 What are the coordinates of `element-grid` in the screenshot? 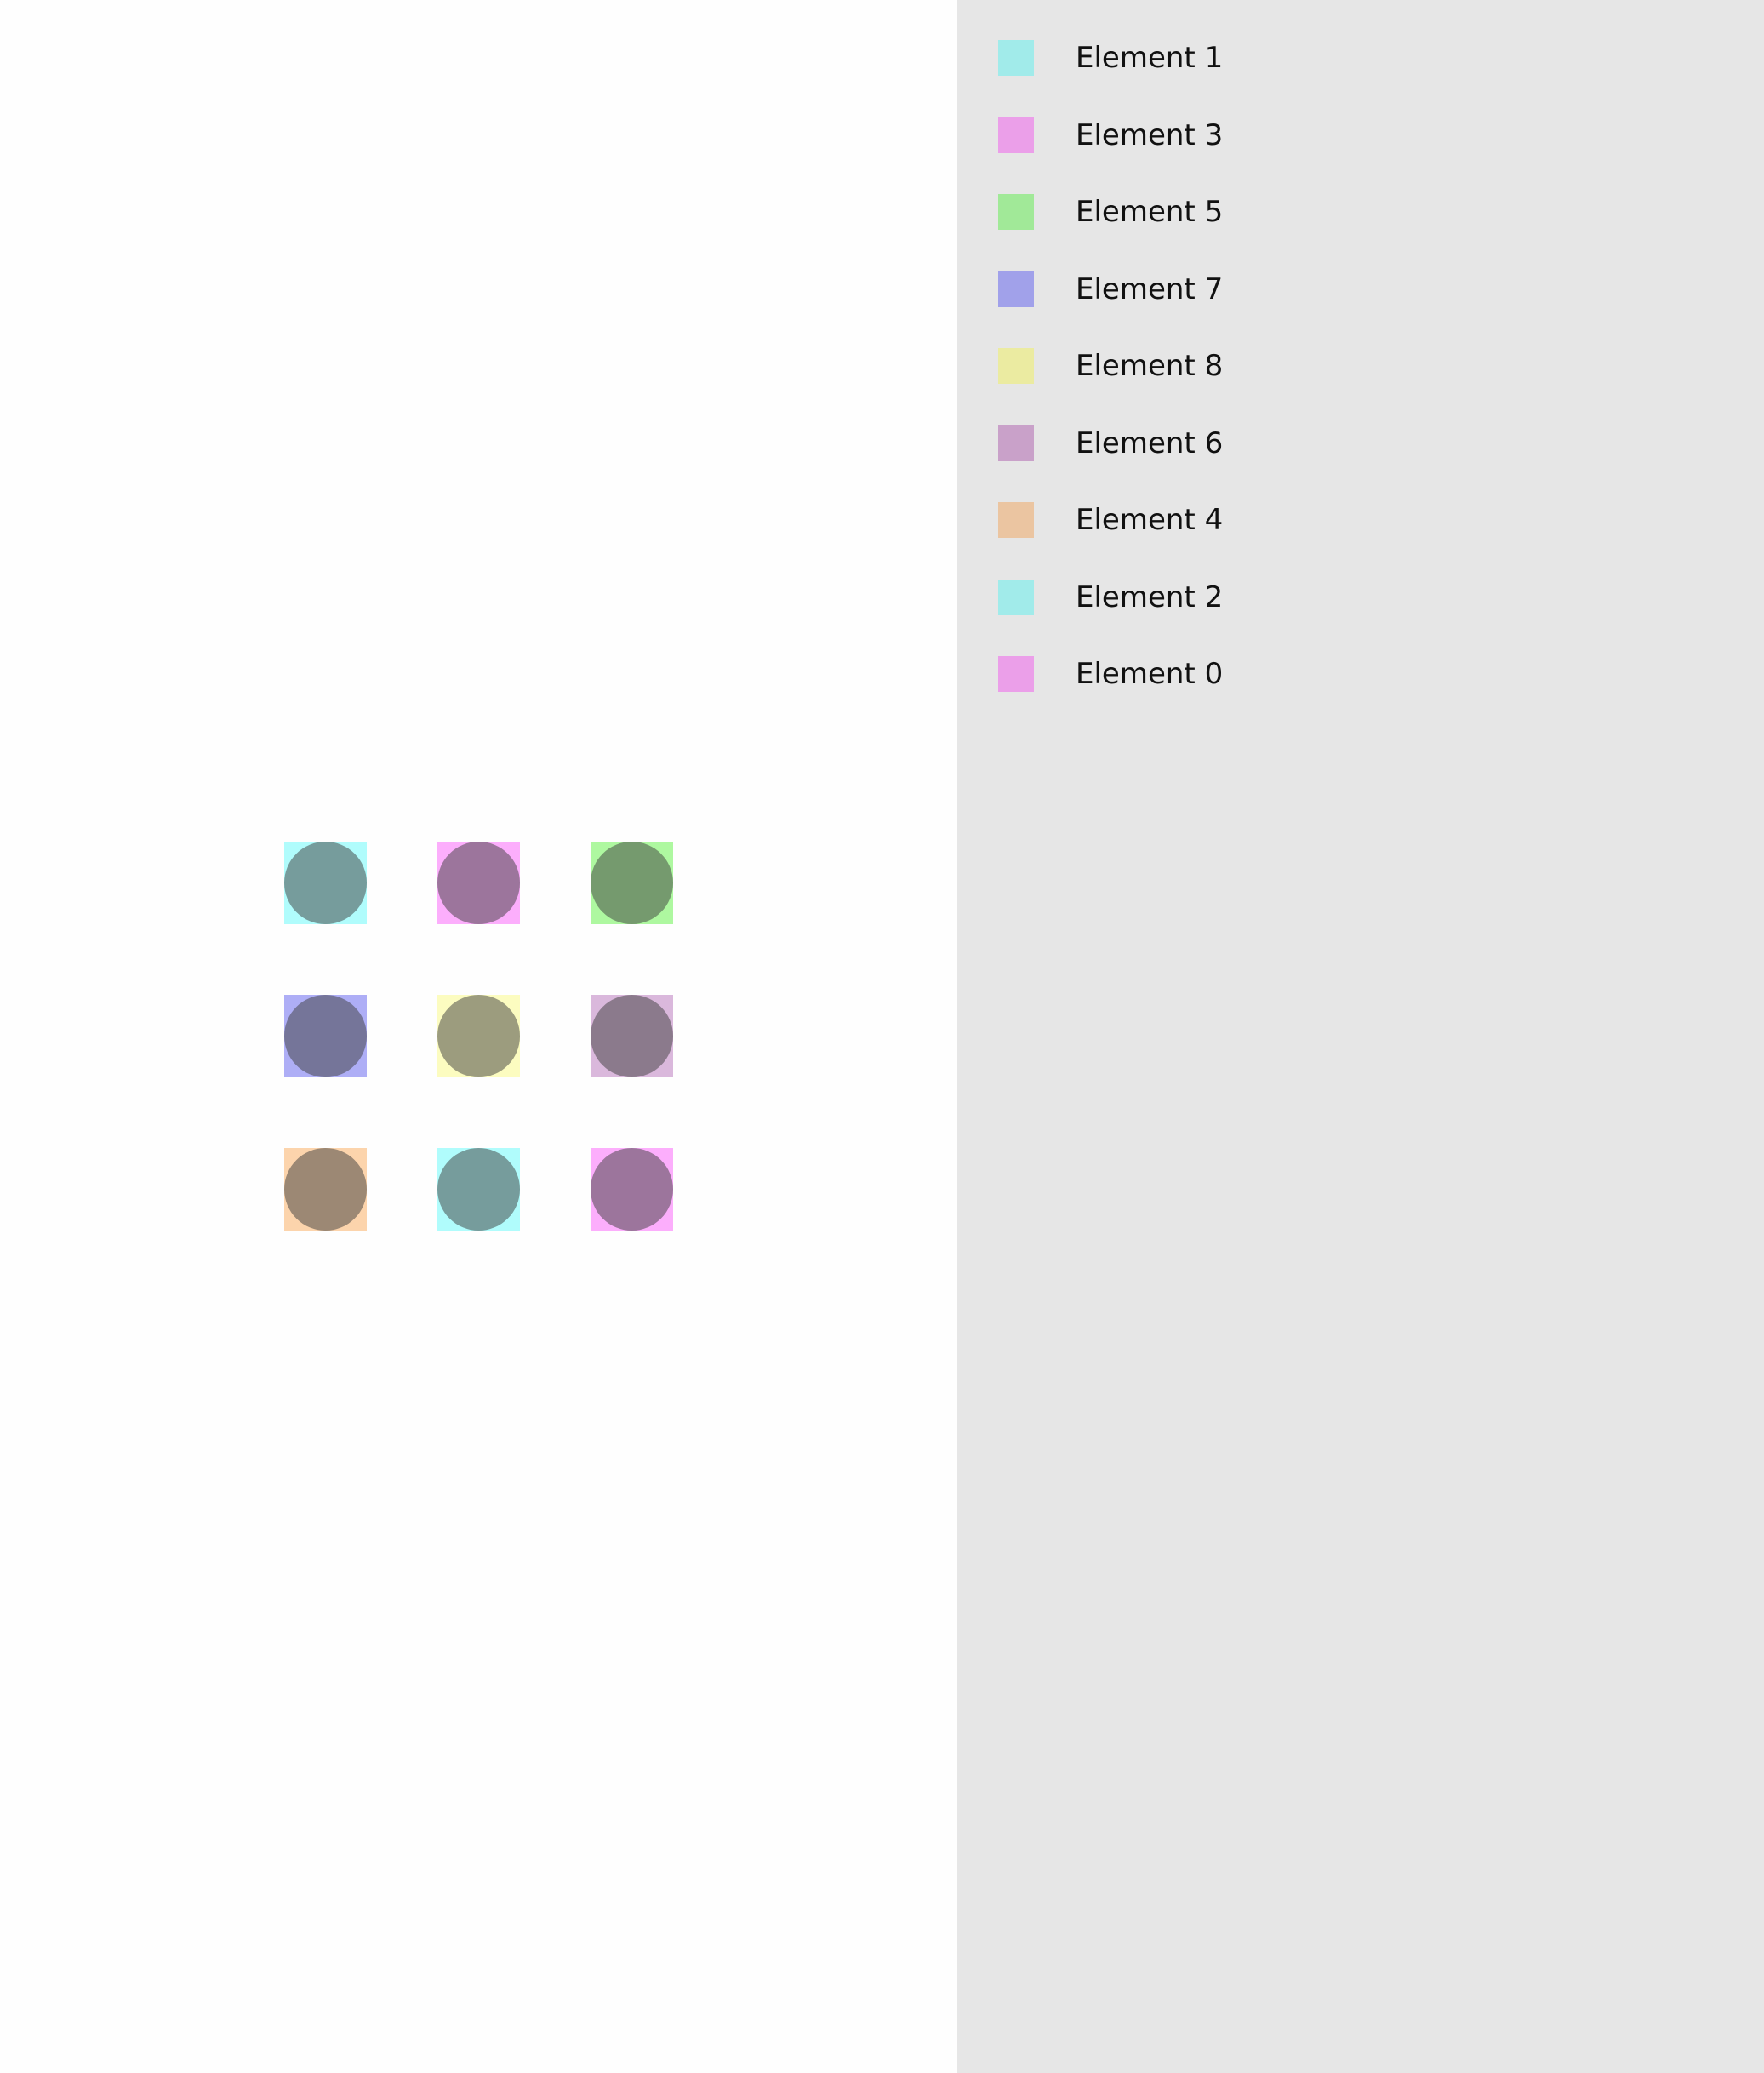 It's located at (478, 1036).